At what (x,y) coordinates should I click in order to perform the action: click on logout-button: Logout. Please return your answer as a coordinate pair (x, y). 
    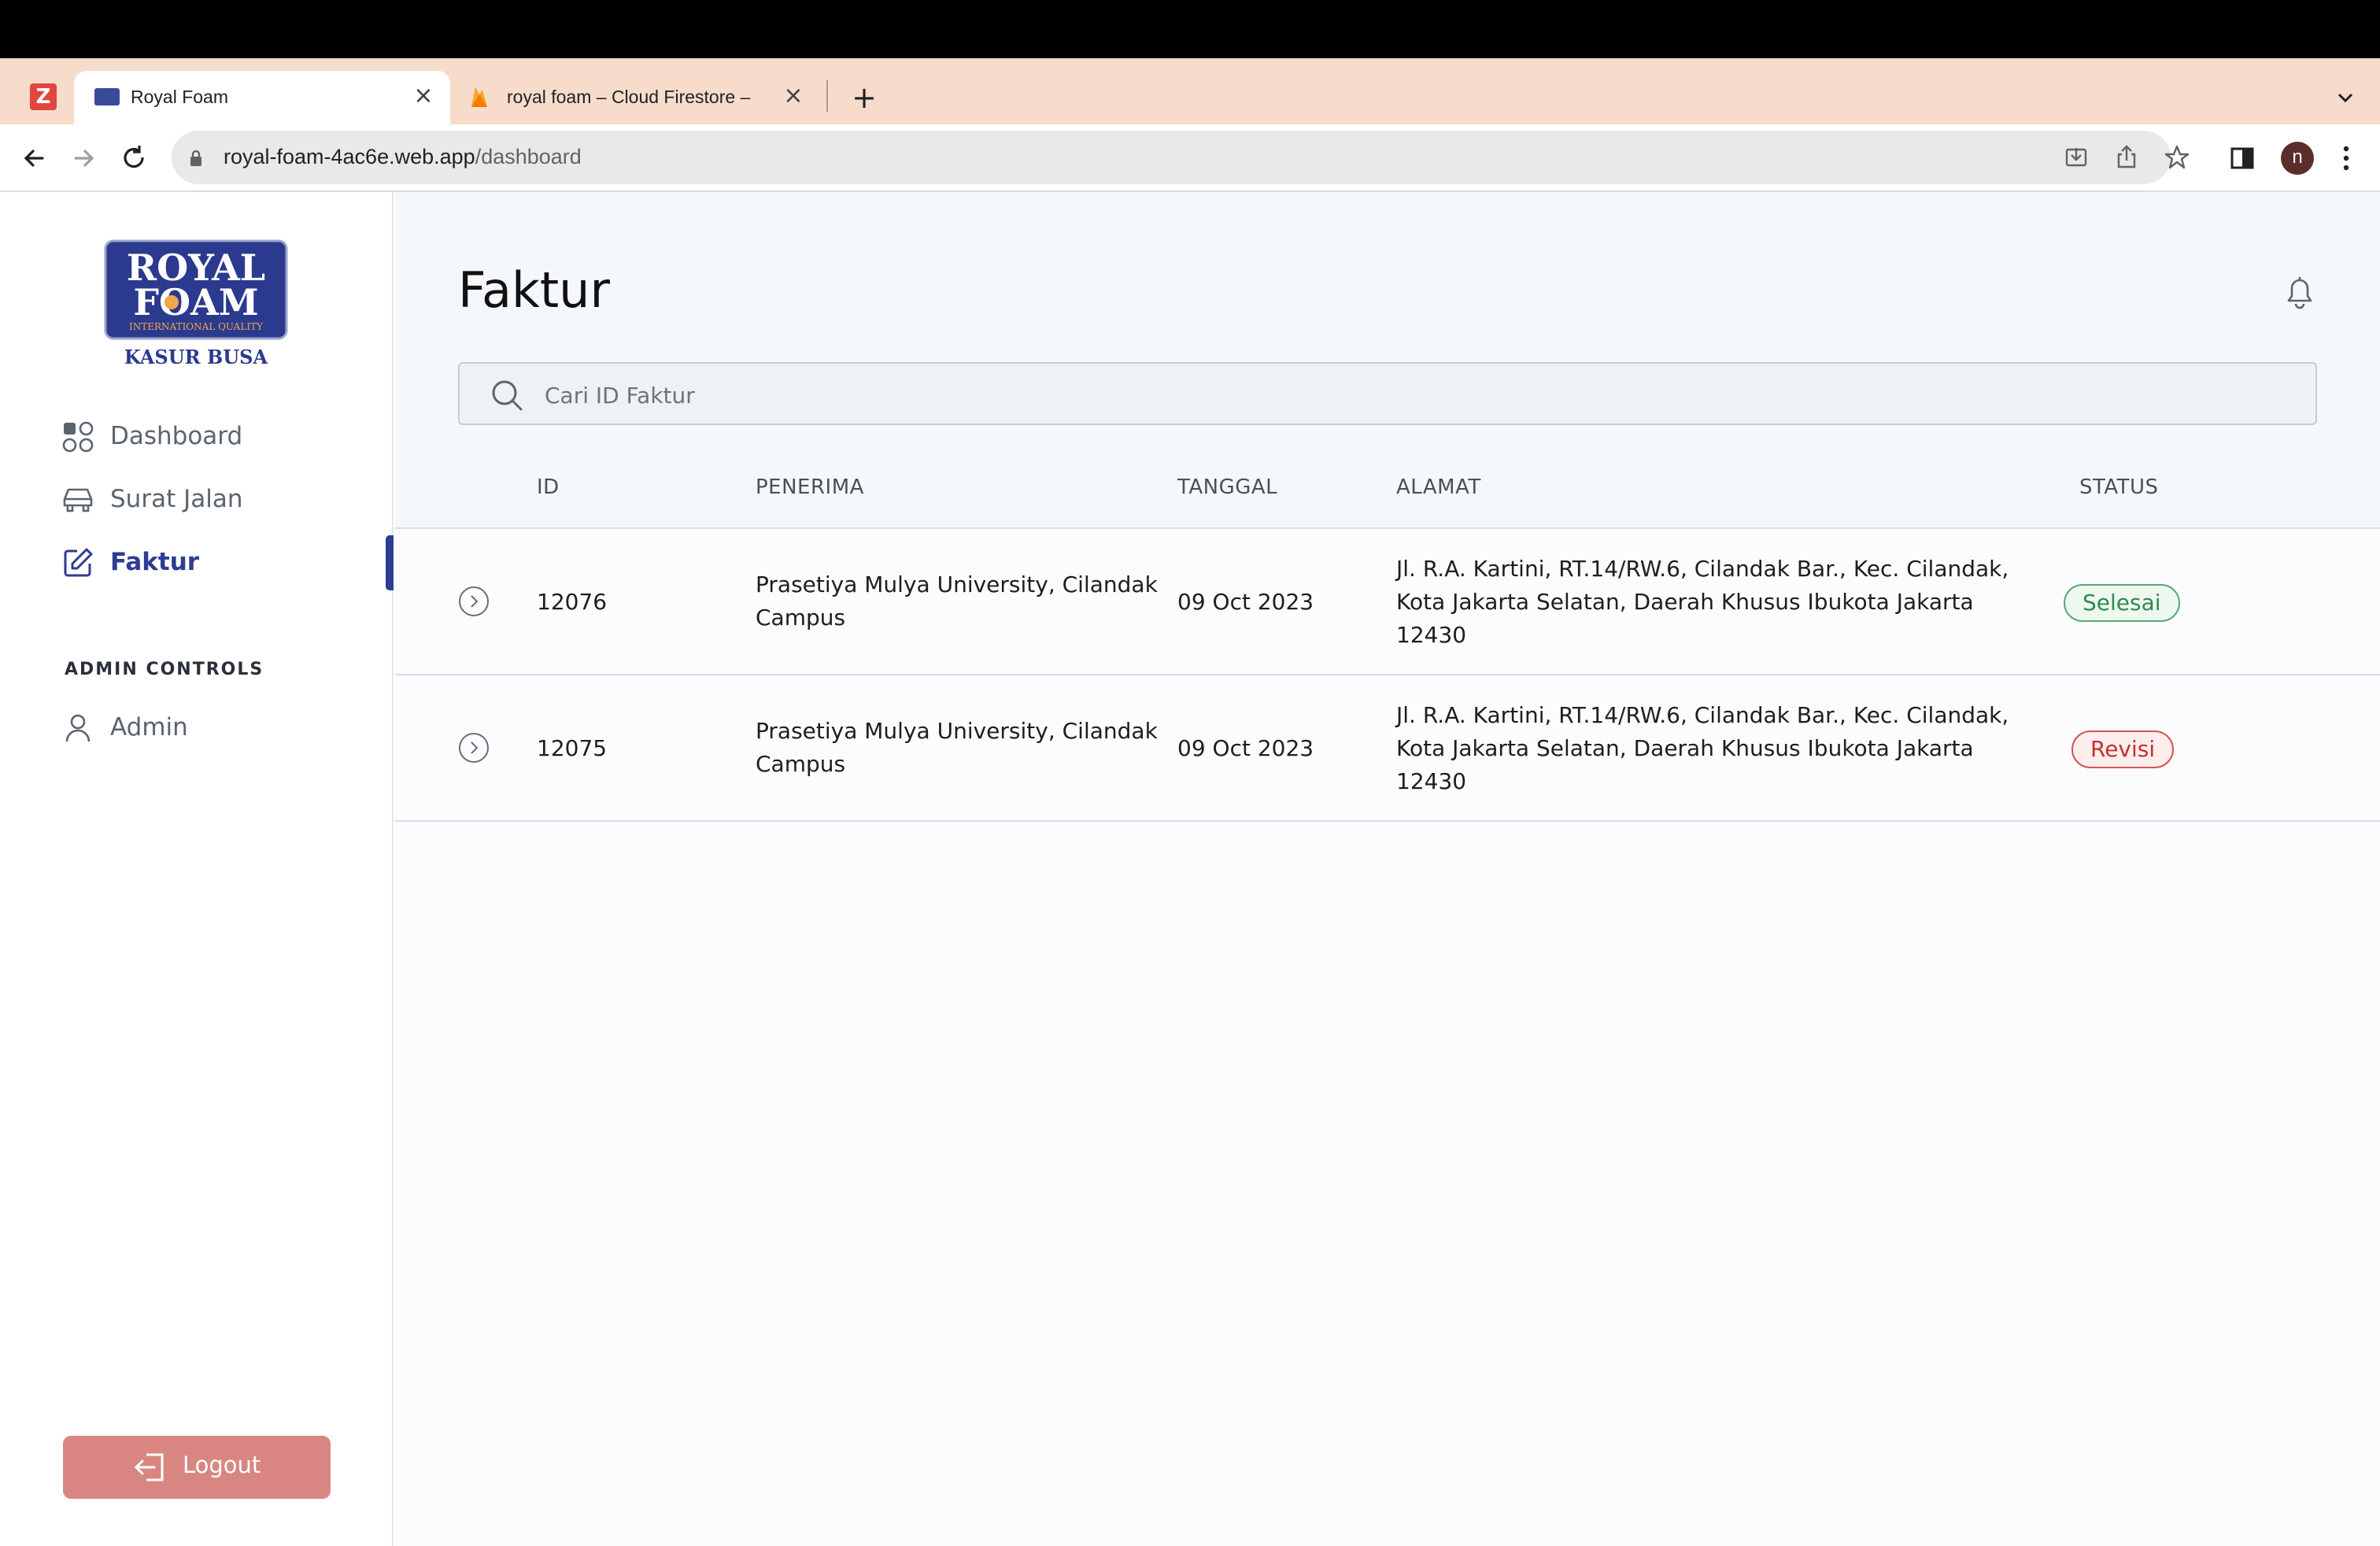
    Looking at the image, I should click on (197, 1467).